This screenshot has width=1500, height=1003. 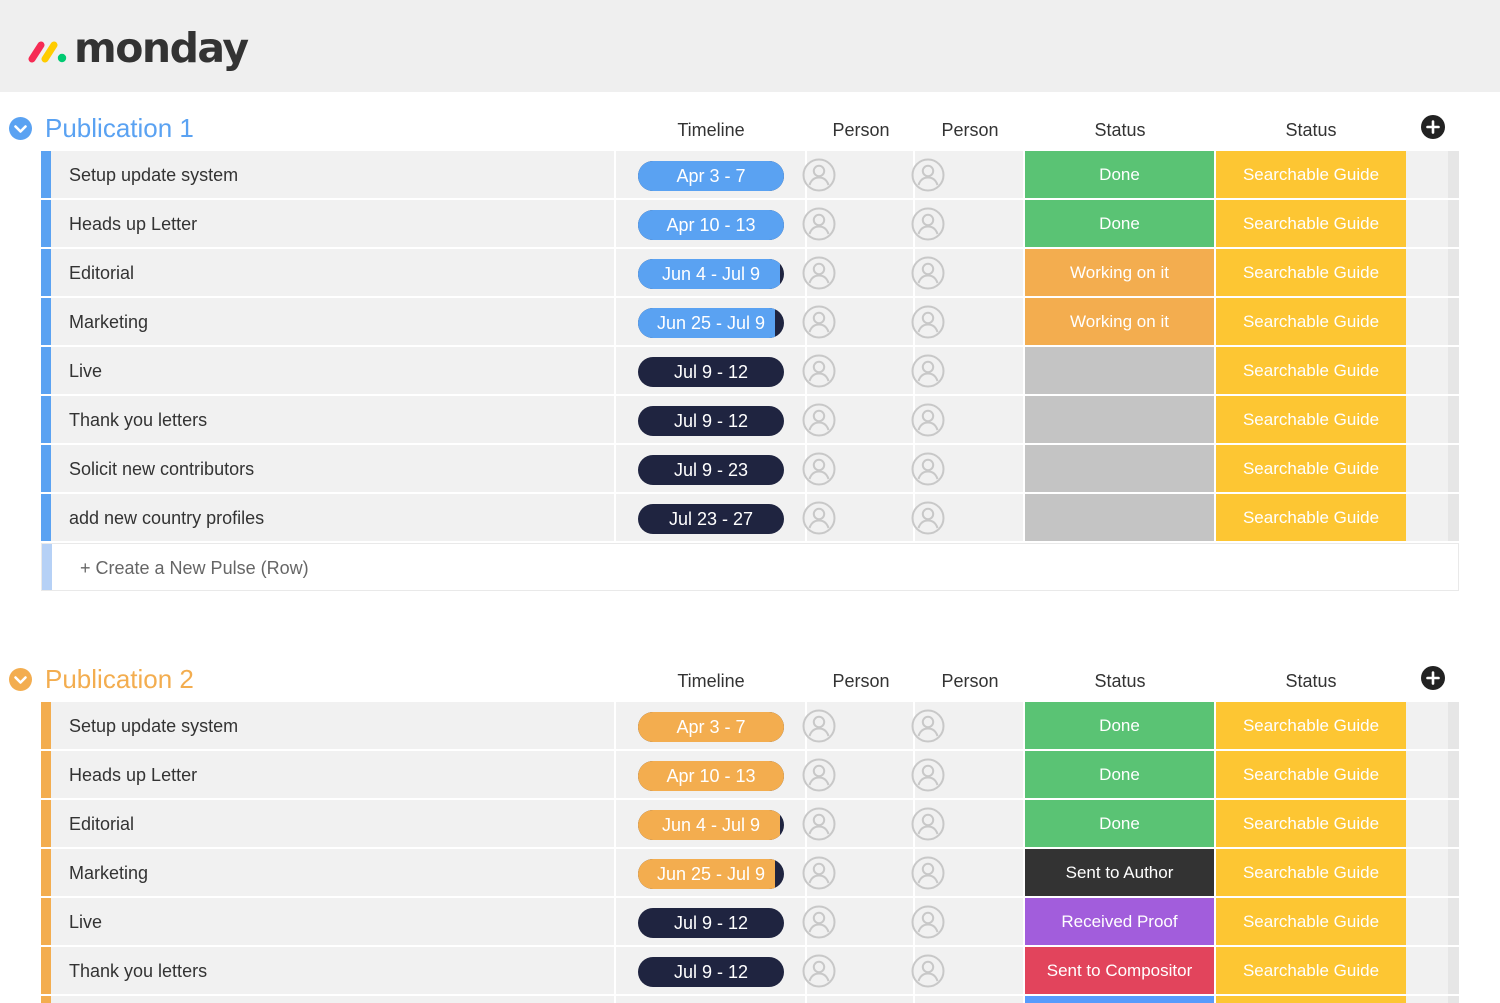 I want to click on status-cell-secondary, so click(x=1311, y=999).